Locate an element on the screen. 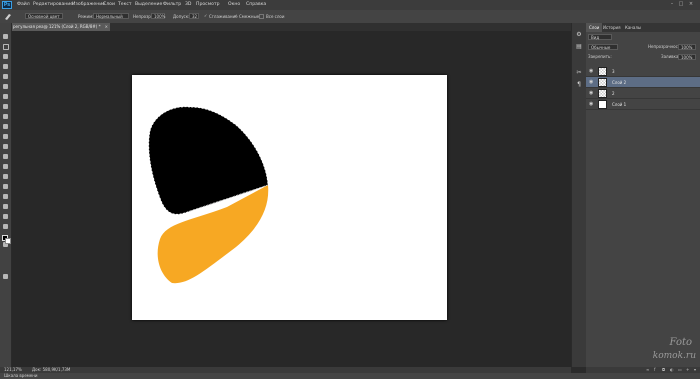 The image size is (700, 379). tolerance-input: 32 is located at coordinates (194, 16).